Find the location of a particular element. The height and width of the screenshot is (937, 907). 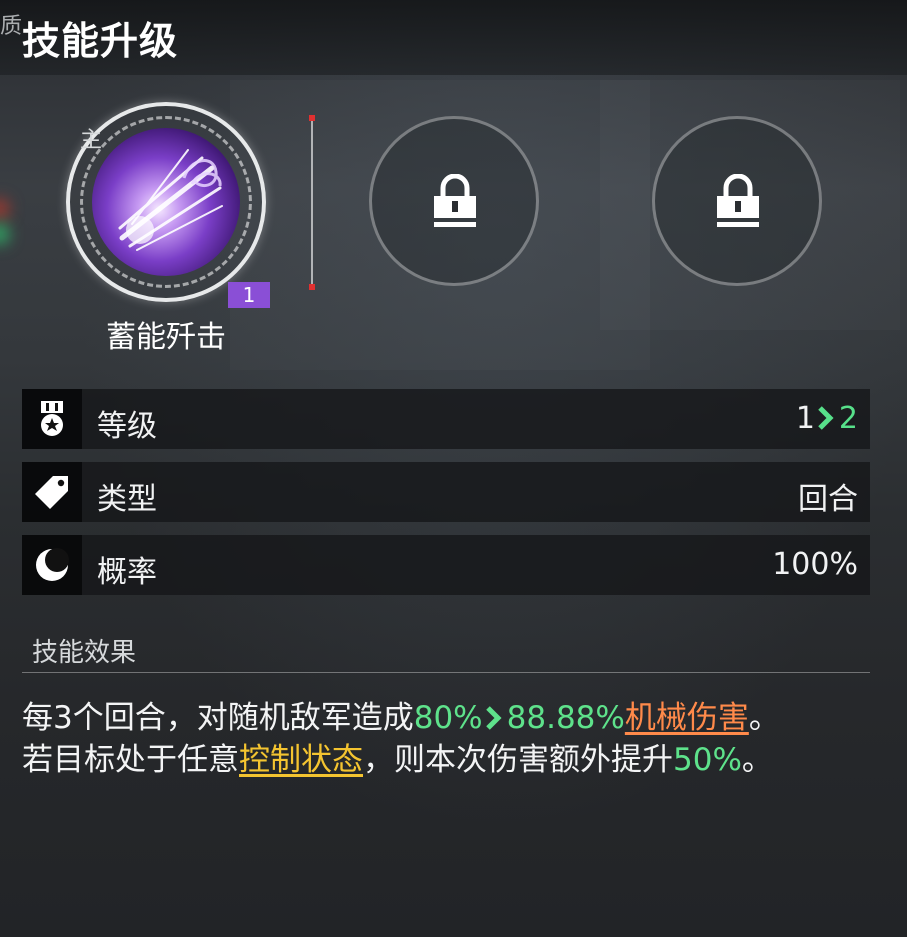

skill-level-badge: 1 is located at coordinates (249, 295).